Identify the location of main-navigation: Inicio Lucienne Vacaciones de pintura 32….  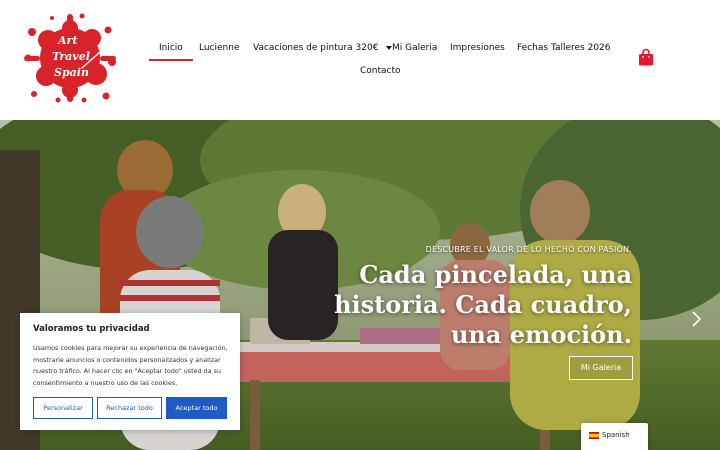
(360, 58).